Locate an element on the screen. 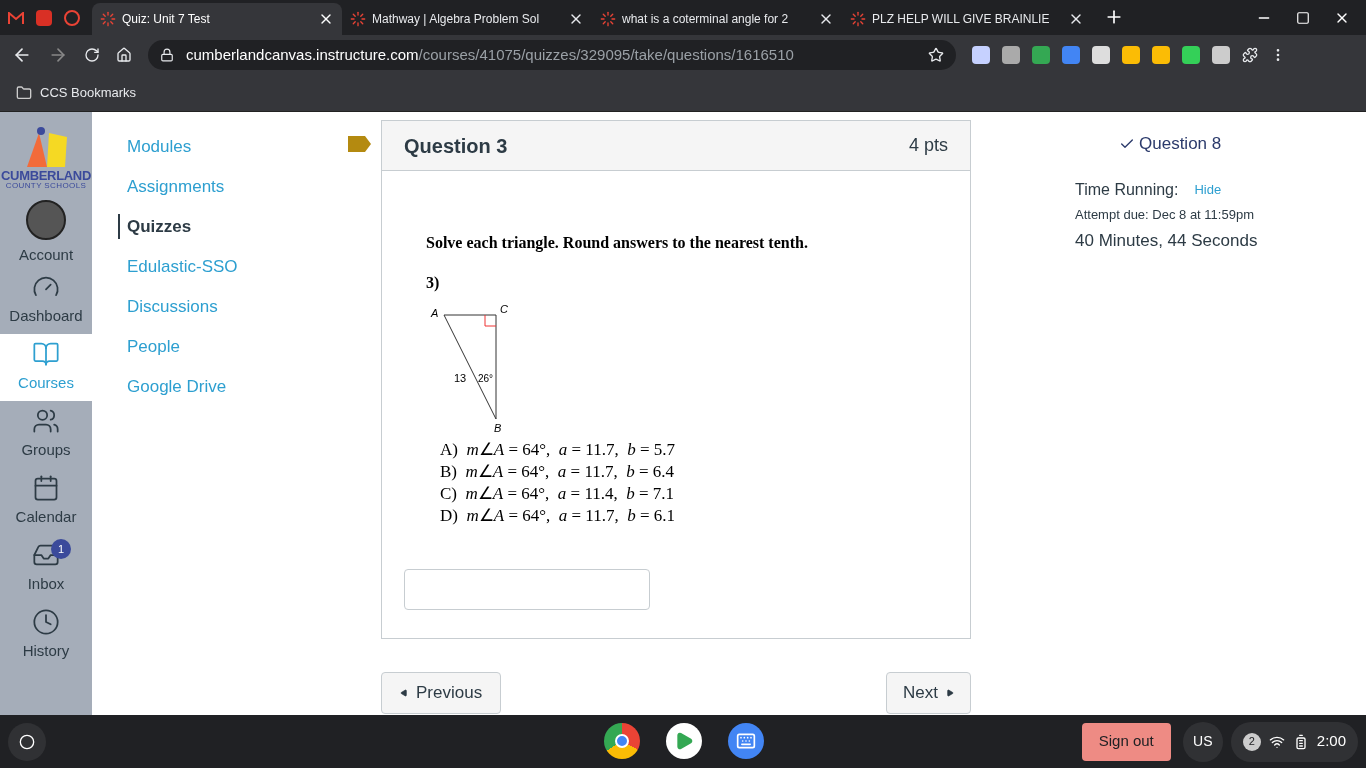  triangle-diagram: A C B 13 26° is located at coordinates (476, 367).